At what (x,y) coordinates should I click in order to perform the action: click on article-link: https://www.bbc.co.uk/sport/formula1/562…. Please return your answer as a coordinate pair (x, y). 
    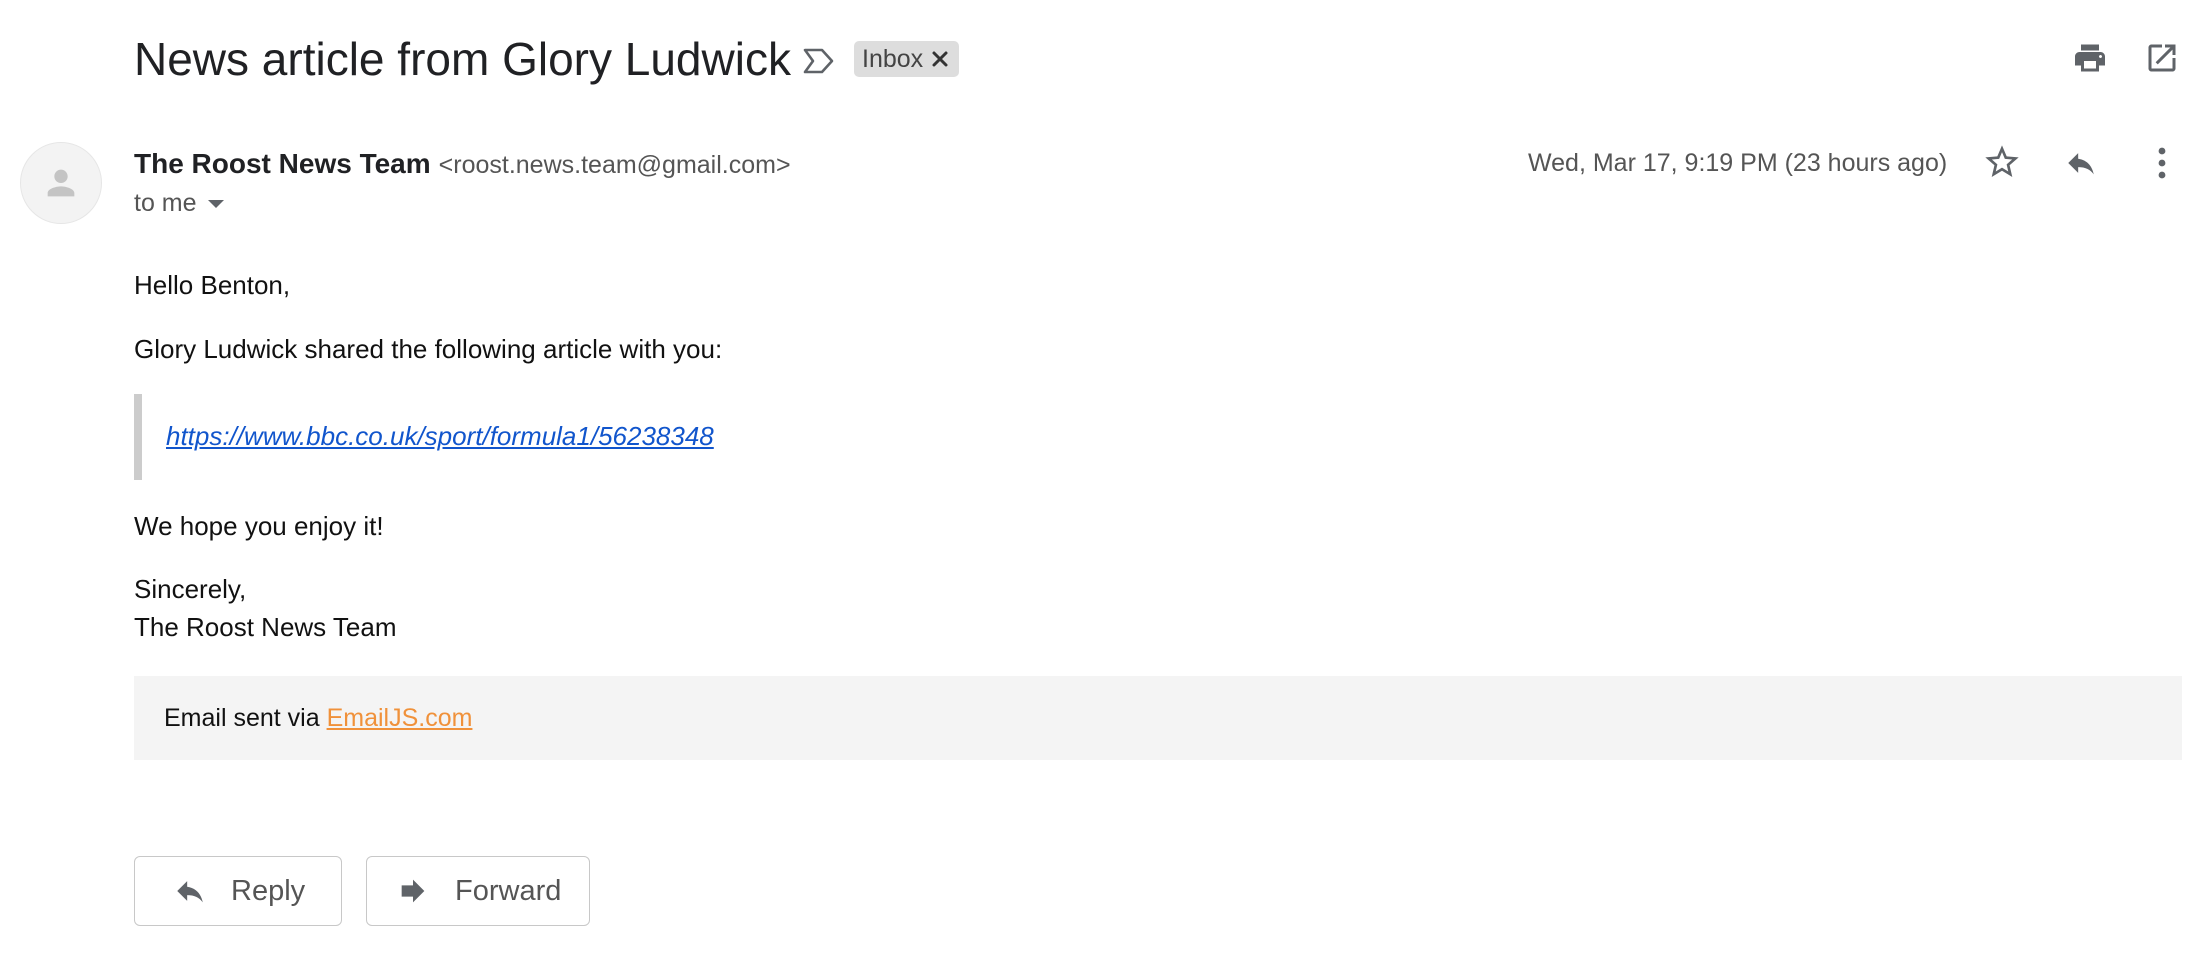
    Looking at the image, I should click on (440, 436).